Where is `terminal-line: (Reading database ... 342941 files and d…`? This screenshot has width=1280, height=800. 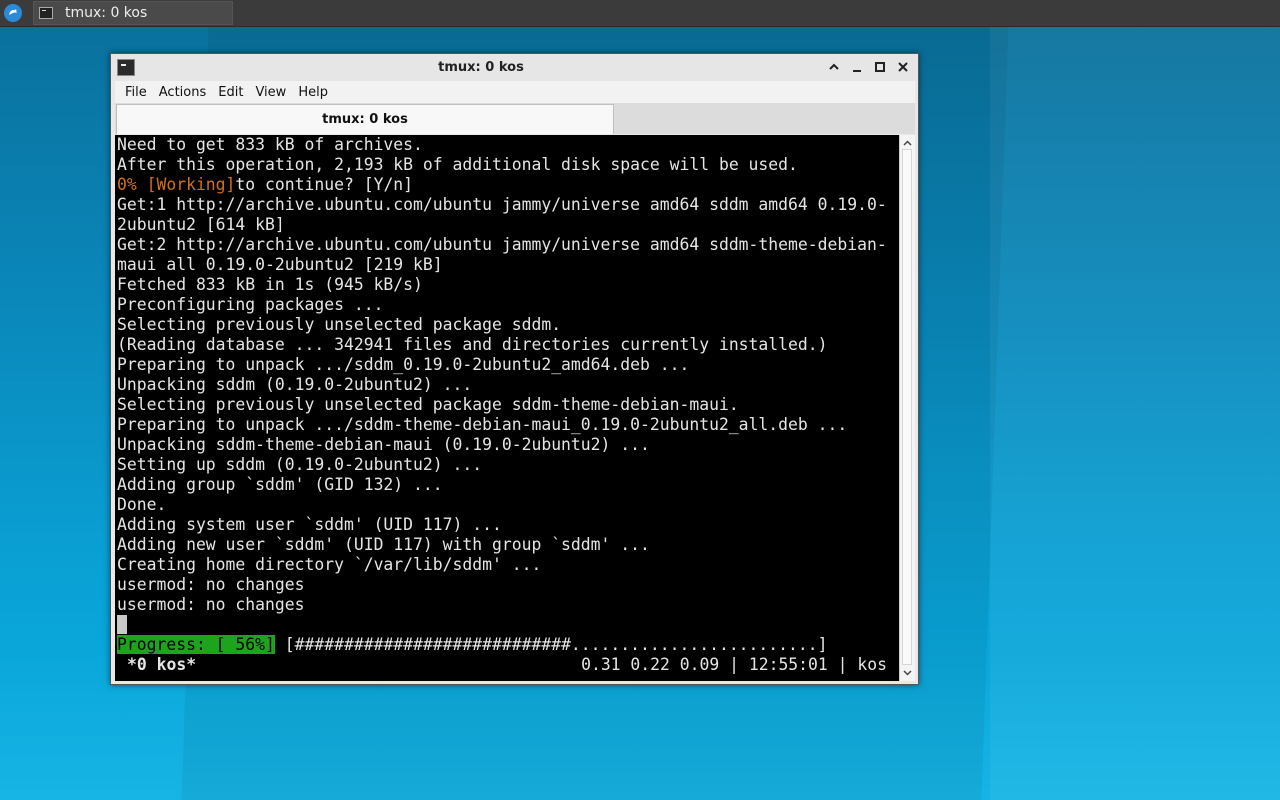
terminal-line: (Reading database ... 342941 files and d… is located at coordinates (472, 344).